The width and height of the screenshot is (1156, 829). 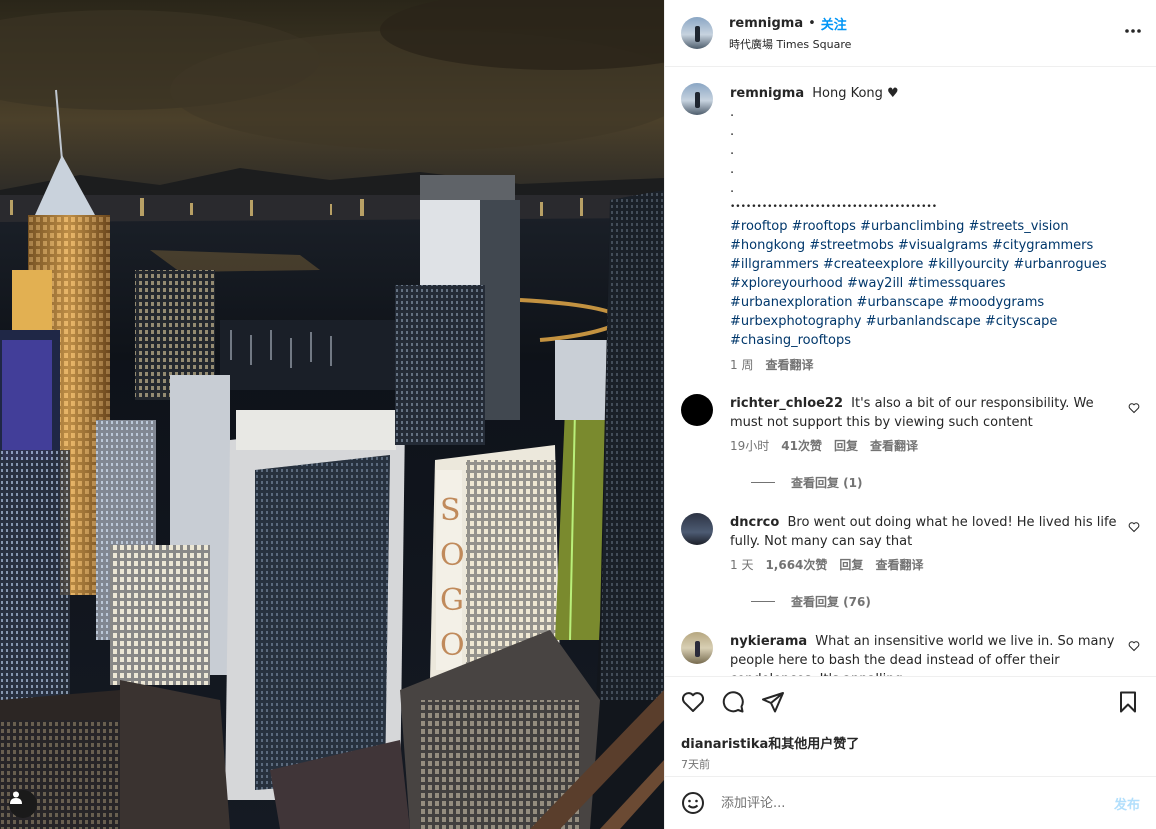 What do you see at coordinates (1133, 31) in the screenshot?
I see `more-horizontal-icon` at bounding box center [1133, 31].